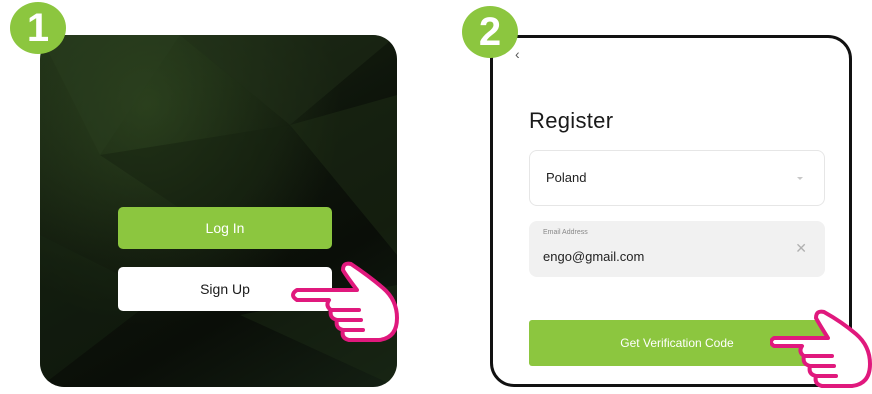 The height and width of the screenshot is (394, 872). I want to click on step-2-badge: 2, so click(490, 32).